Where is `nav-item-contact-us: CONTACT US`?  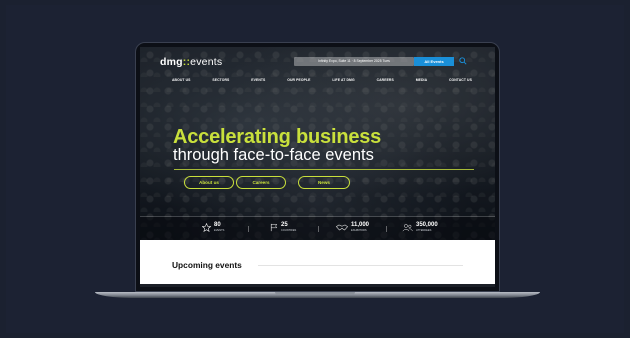
nav-item-contact-us: CONTACT US is located at coordinates (460, 81).